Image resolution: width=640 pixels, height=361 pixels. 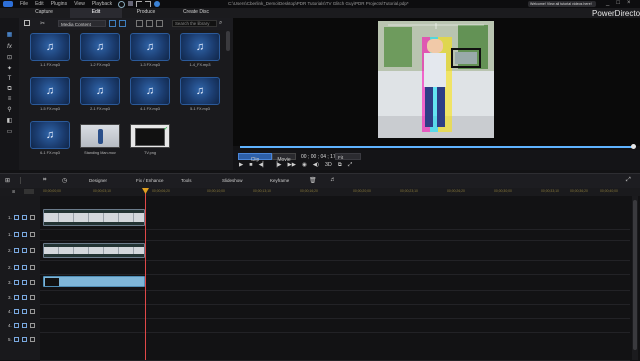 I want to click on view-detail-icon, so click(x=139, y=23).